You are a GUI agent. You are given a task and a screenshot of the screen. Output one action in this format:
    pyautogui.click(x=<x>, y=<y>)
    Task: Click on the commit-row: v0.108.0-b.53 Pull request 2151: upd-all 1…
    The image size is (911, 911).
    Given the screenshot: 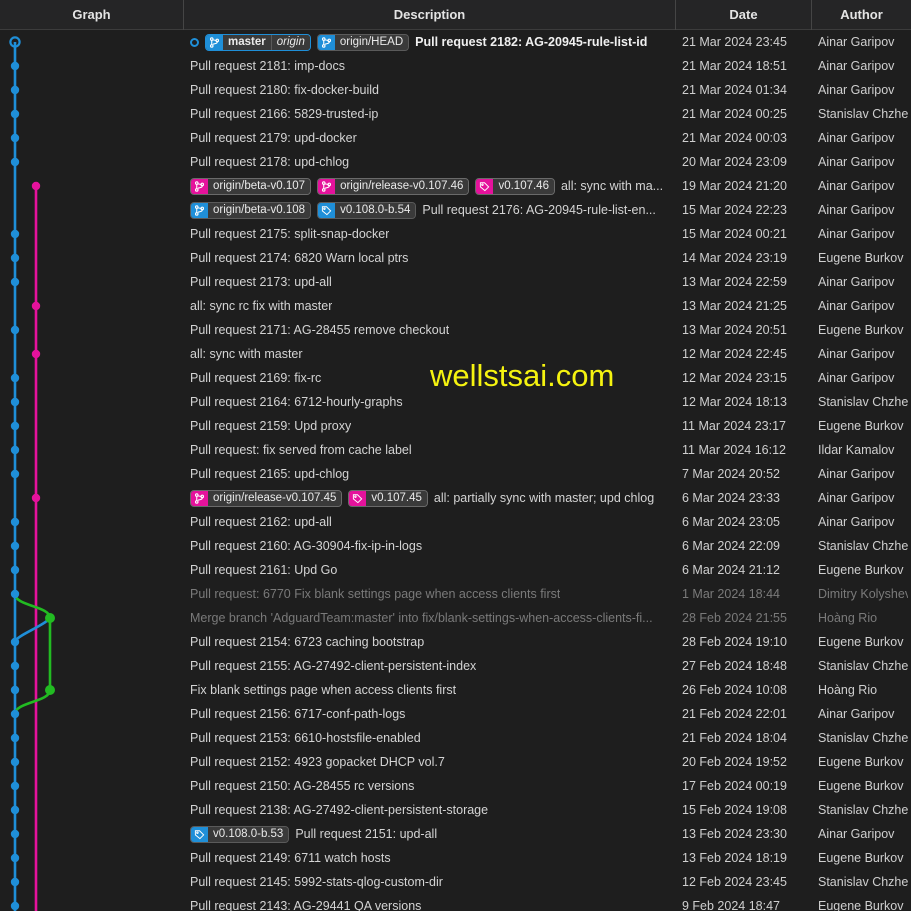 What is the action you would take?
    pyautogui.click(x=455, y=834)
    